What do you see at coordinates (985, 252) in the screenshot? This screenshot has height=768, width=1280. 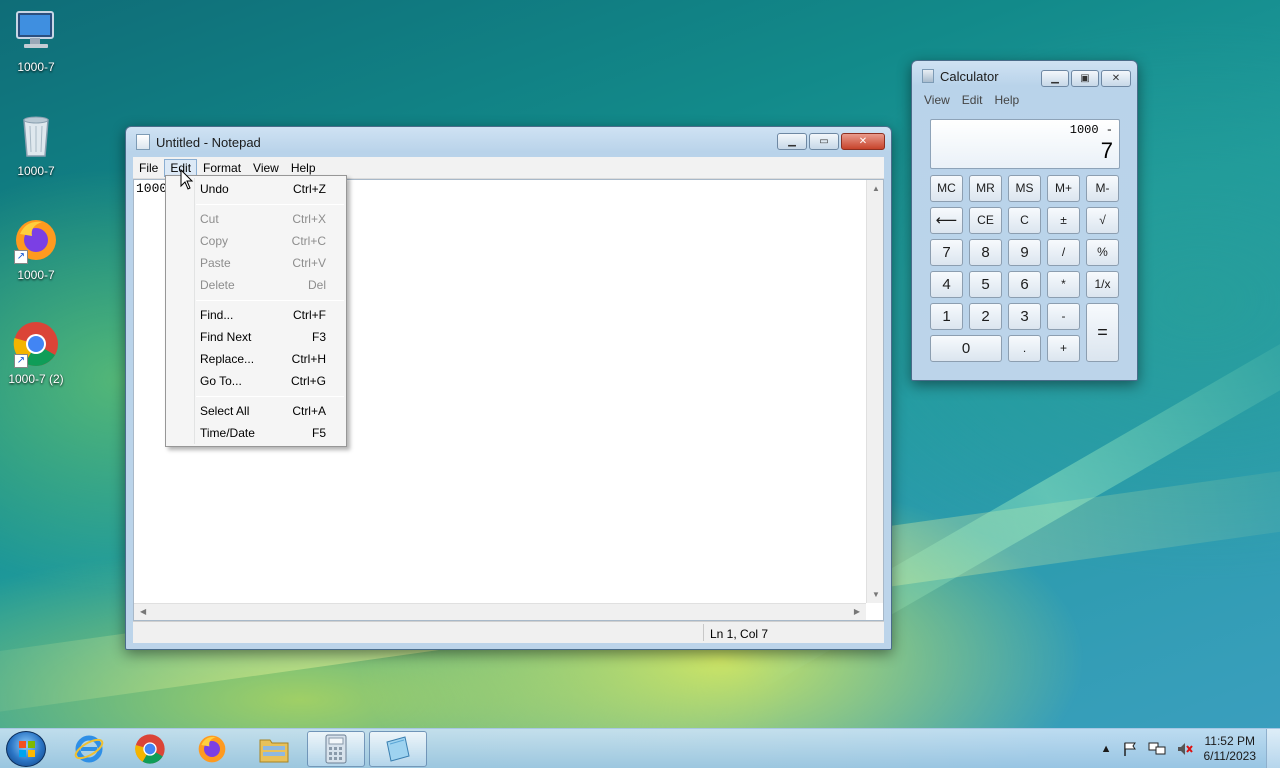 I see `digit-8-button: 8` at bounding box center [985, 252].